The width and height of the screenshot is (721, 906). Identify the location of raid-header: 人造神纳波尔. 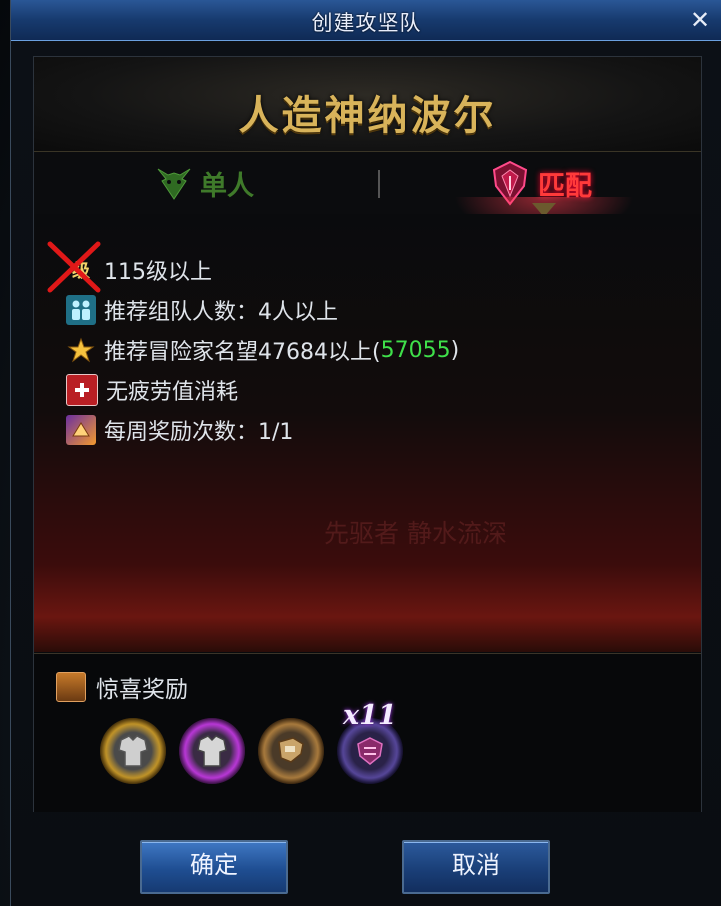
(367, 104).